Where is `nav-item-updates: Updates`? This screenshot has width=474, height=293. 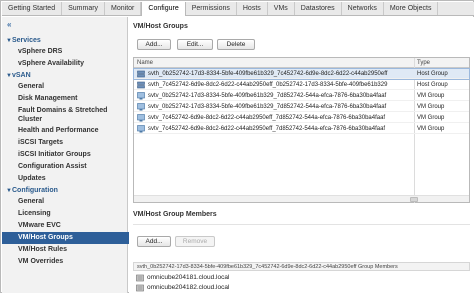
nav-item-updates: Updates is located at coordinates (65, 179).